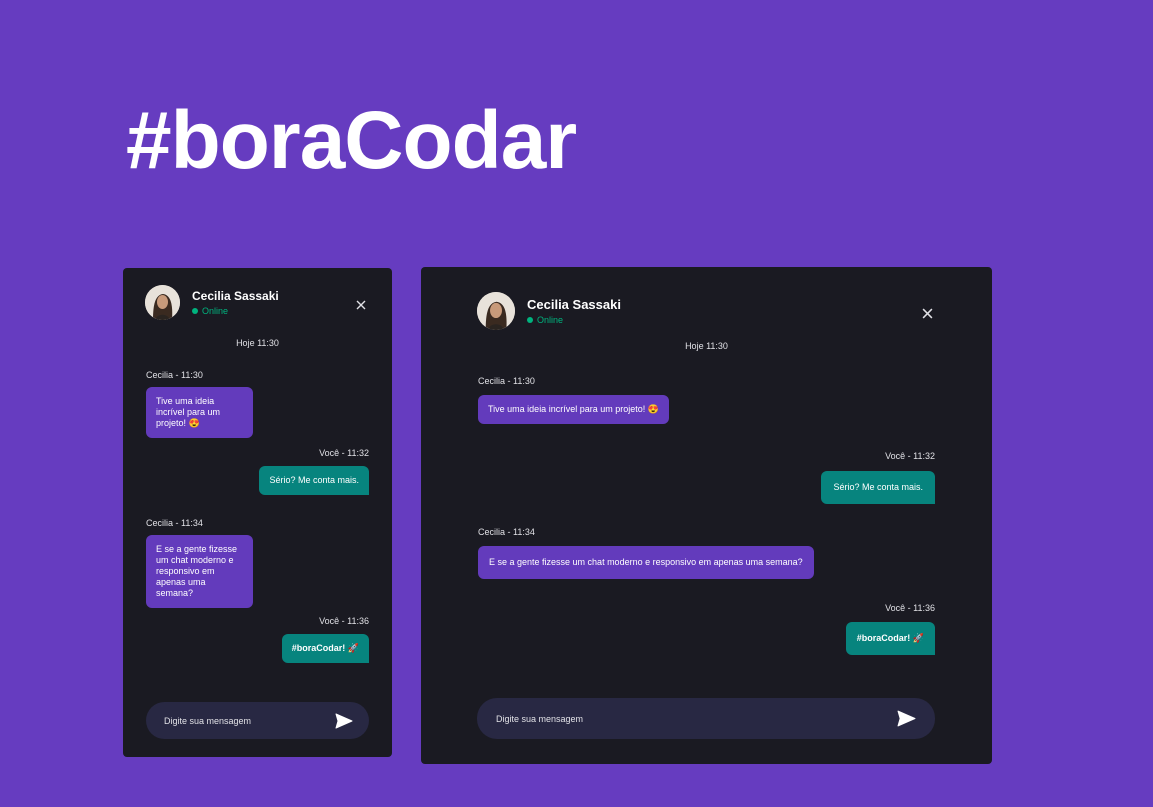 The image size is (1153, 807). What do you see at coordinates (351, 140) in the screenshot?
I see `page-headline: #boraCodar` at bounding box center [351, 140].